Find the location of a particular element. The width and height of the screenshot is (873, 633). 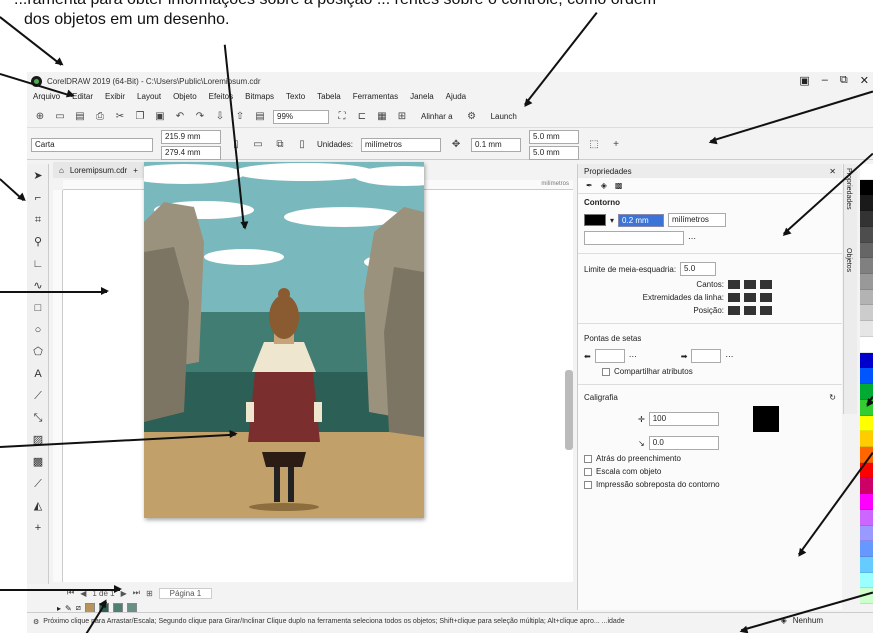

snap-icon: ⊞ is located at coordinates (402, 117).